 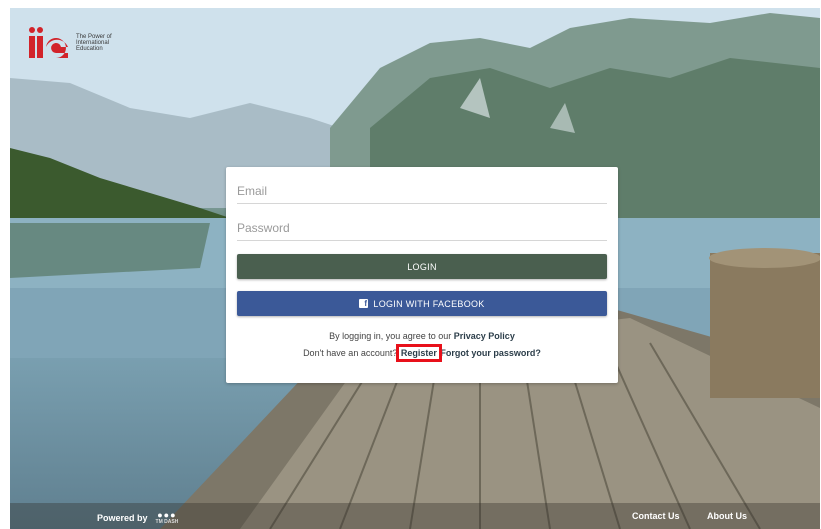 I want to click on login-with-facebook-button: f LOGIN WITH FACEBOOK, so click(x=422, y=303).